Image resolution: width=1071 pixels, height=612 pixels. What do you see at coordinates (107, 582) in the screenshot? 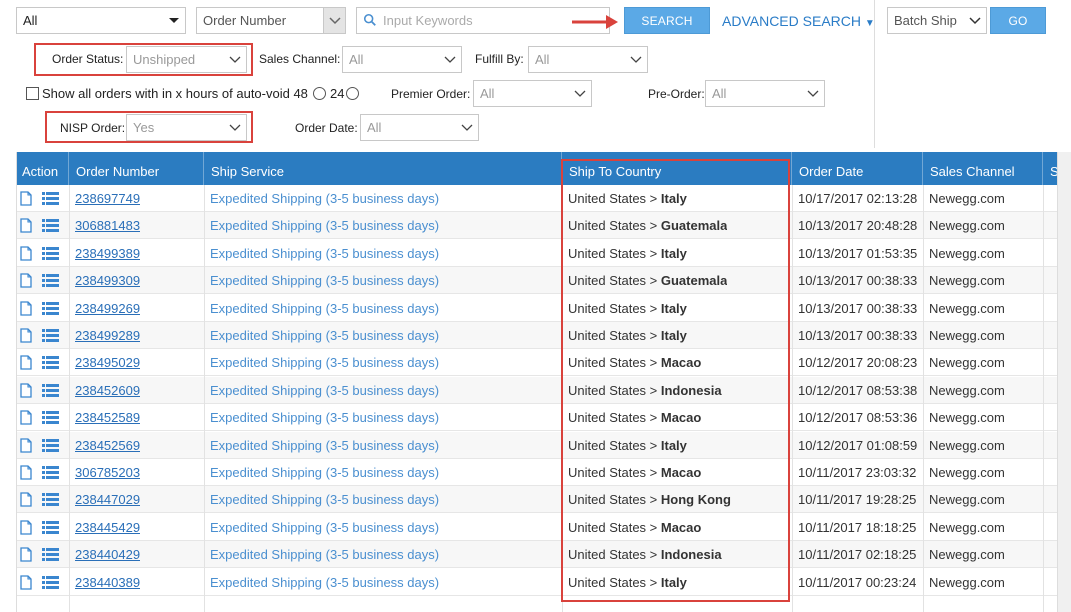
I see `order-number-link: 238440389` at bounding box center [107, 582].